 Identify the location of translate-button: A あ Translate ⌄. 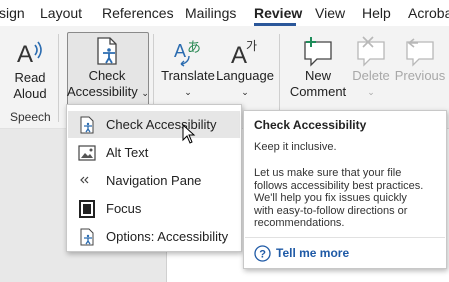
(188, 68).